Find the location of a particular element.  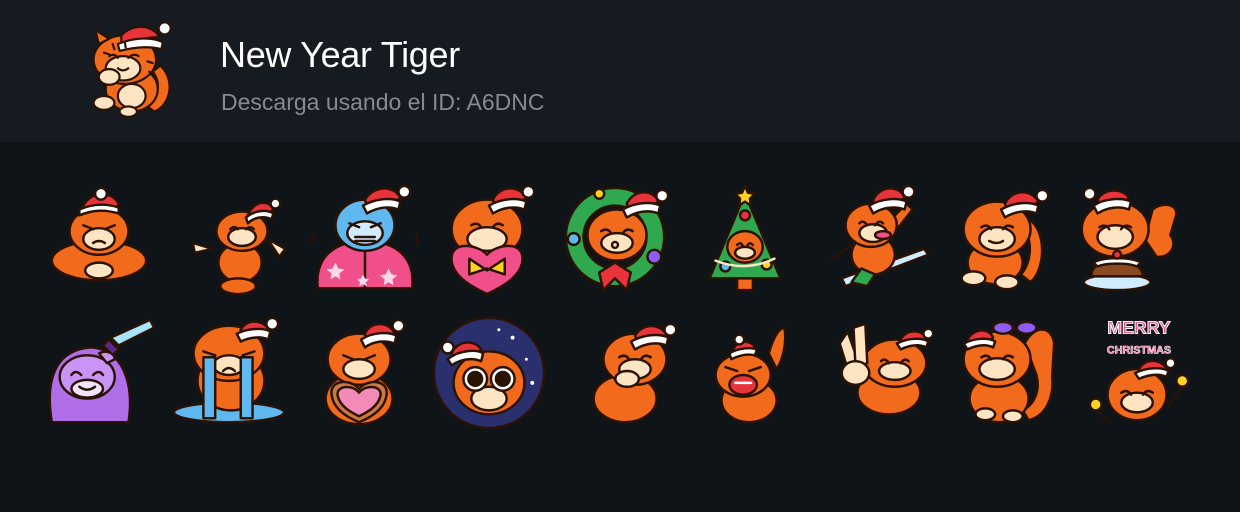

pack-download-id: Descarga usando el ID: A6DNC is located at coordinates (383, 102).